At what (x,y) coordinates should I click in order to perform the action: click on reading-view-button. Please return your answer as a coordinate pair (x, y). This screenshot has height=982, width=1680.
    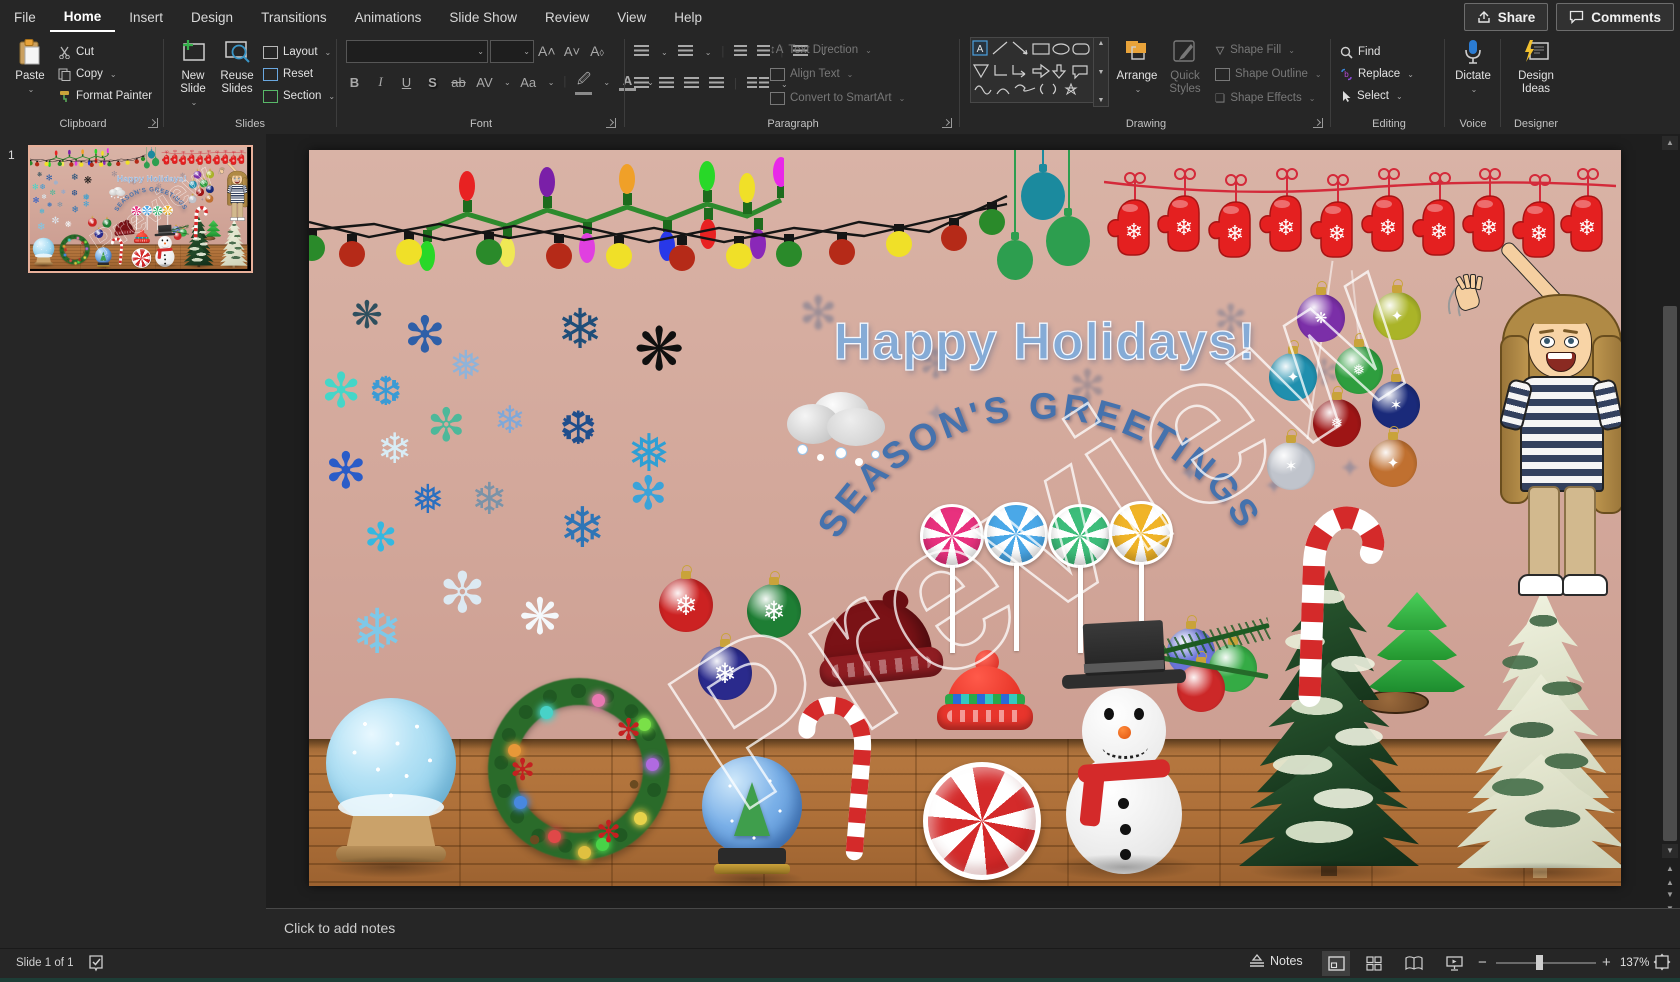
    Looking at the image, I should click on (1414, 963).